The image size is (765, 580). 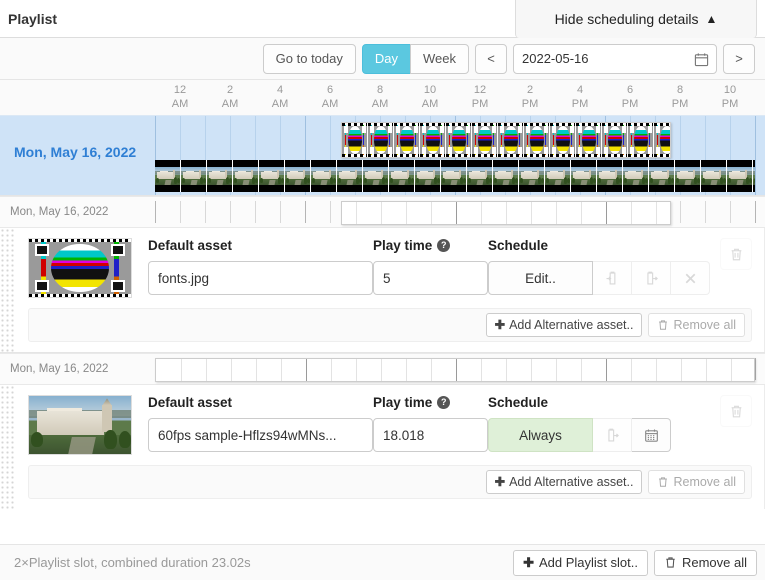 What do you see at coordinates (439, 58) in the screenshot?
I see `view-mode-week-button: Week` at bounding box center [439, 58].